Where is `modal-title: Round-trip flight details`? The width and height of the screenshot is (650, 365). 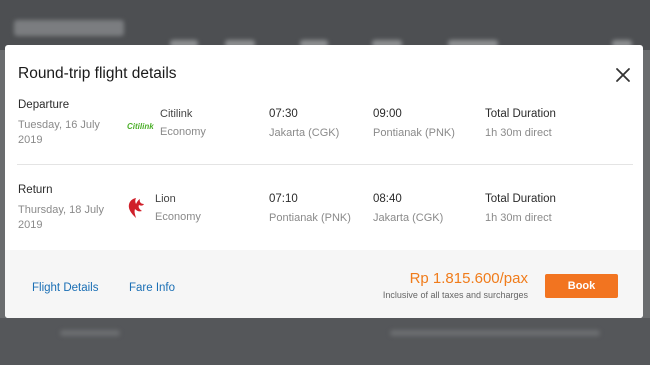
modal-title: Round-trip flight details is located at coordinates (97, 73).